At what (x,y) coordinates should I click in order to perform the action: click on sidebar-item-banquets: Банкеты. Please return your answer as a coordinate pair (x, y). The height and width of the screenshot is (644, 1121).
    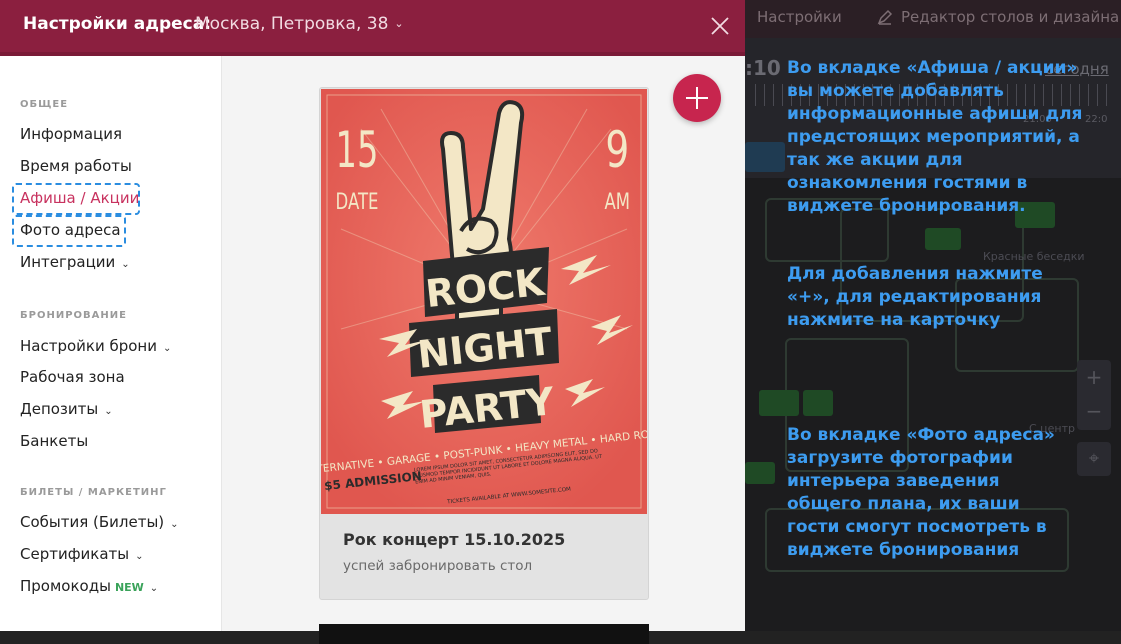
    Looking at the image, I should click on (54, 441).